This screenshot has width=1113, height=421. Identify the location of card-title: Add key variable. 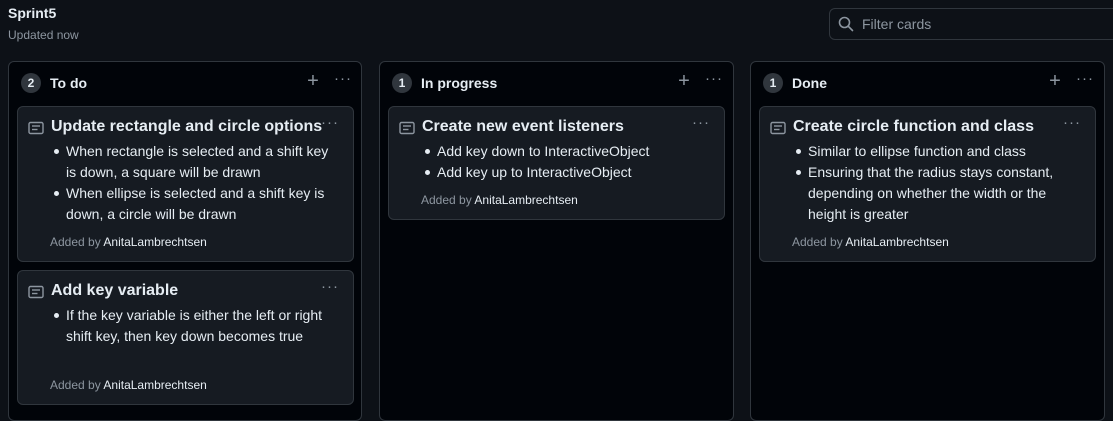
(114, 291).